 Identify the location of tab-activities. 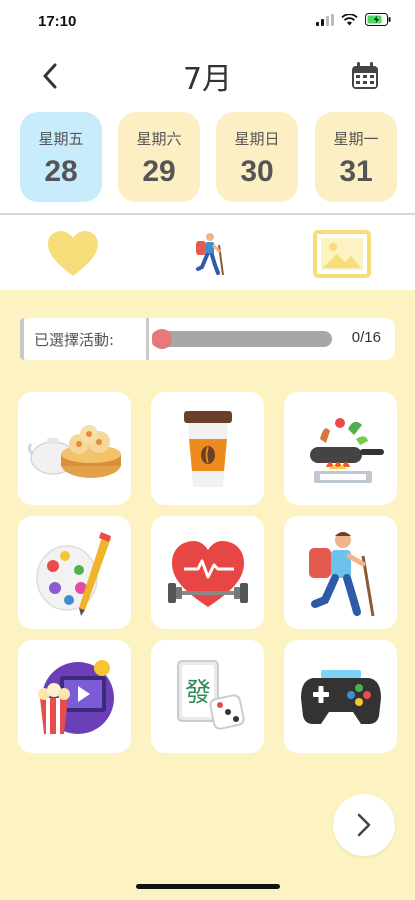
(208, 254).